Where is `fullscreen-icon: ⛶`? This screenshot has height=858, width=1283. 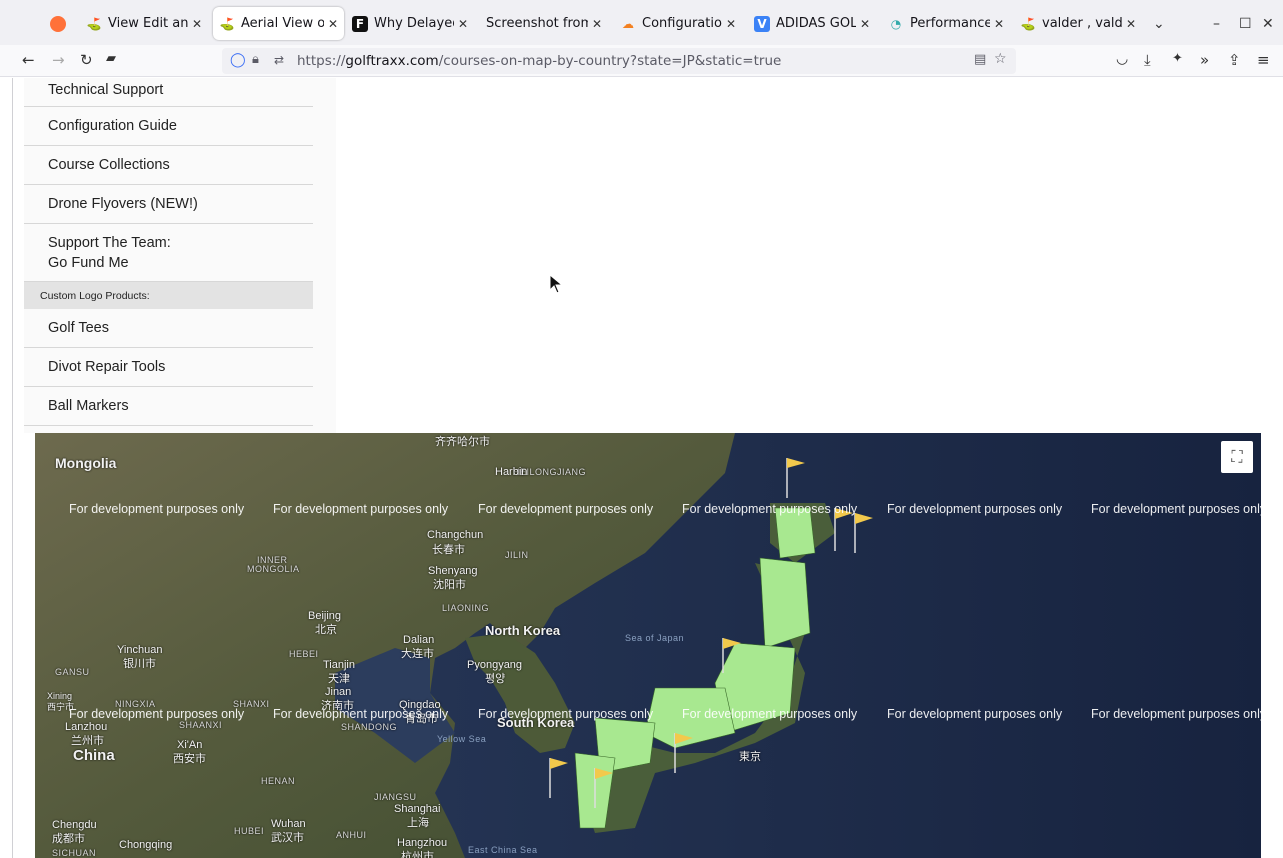
fullscreen-icon: ⛶ is located at coordinates (1237, 456).